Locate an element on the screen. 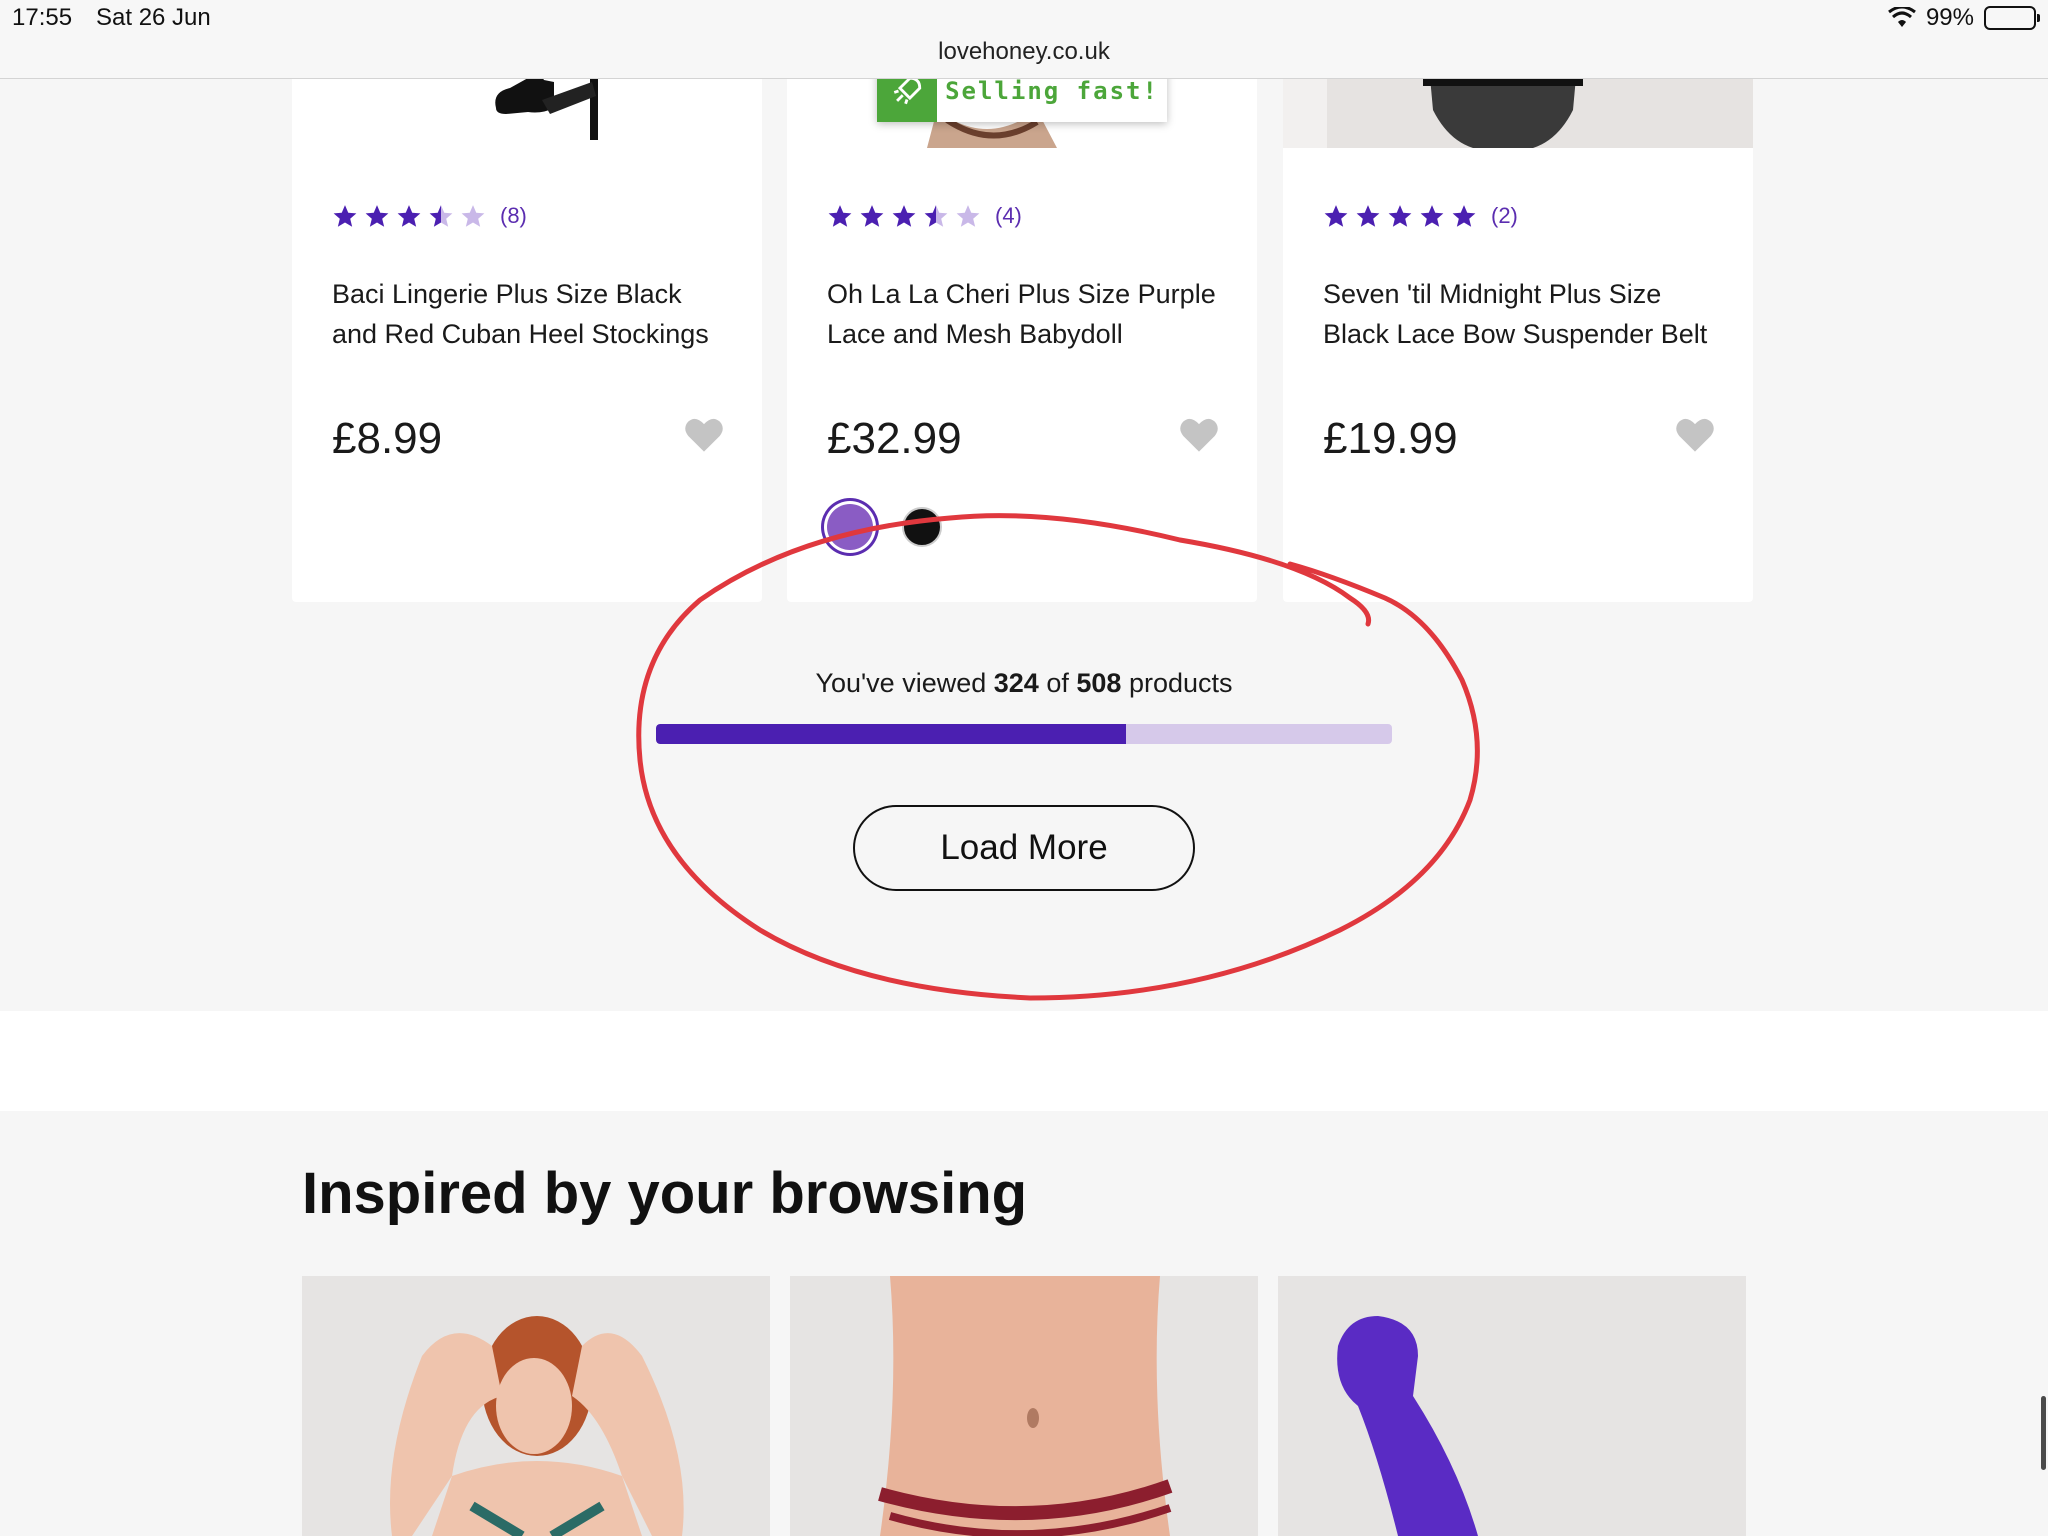 This screenshot has height=1536, width=2048. section-title: Inspired by your browsing is located at coordinates (665, 1193).